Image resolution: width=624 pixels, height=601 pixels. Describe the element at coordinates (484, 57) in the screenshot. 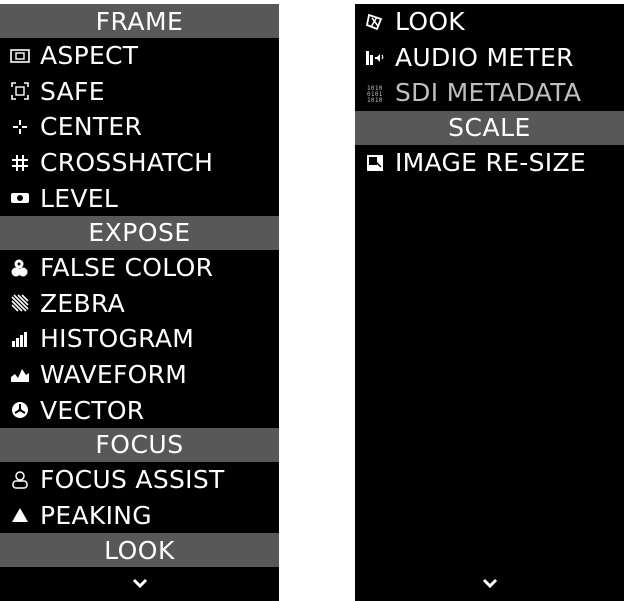

I see `menu-item-label: AUDIO METER` at that location.